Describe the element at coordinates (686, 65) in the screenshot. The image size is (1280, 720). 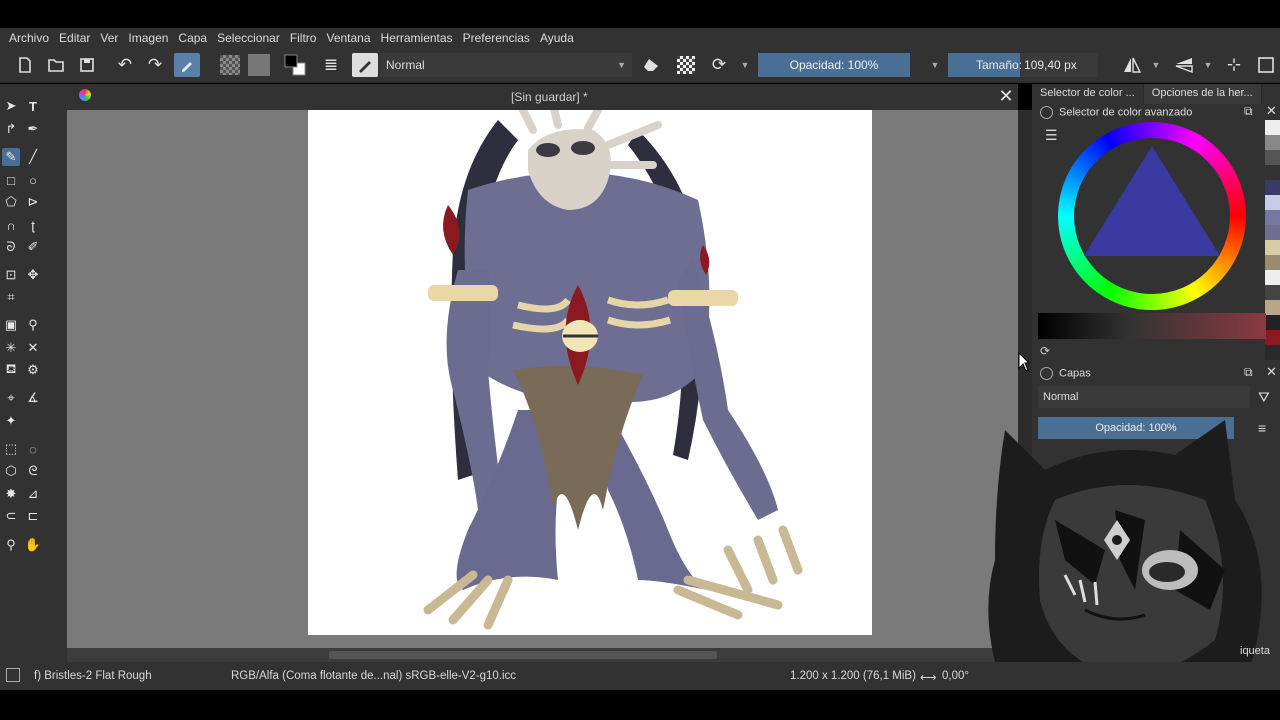
I see `alpha-lock-icon` at that location.